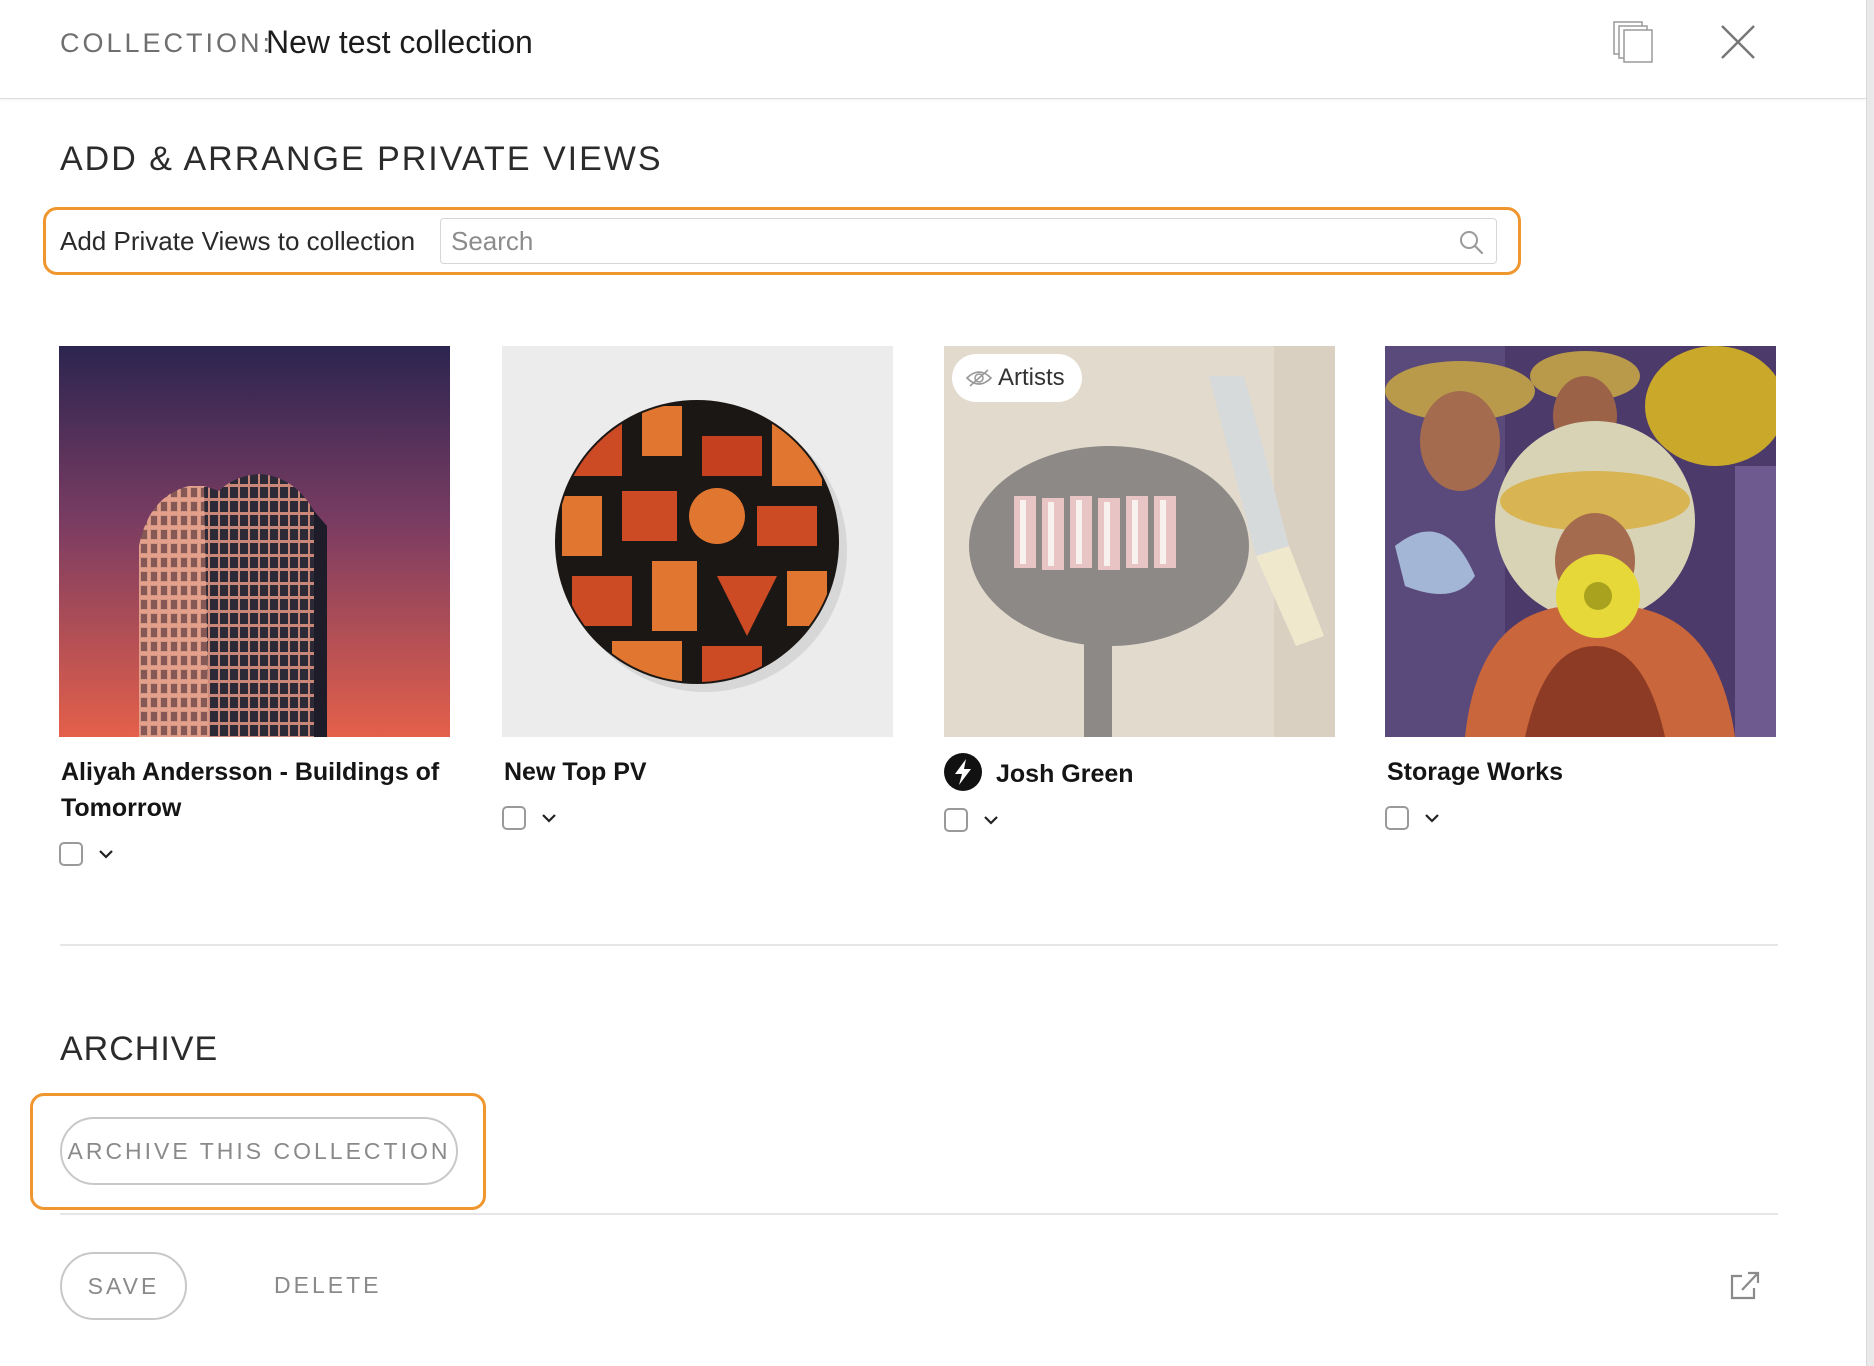  I want to click on close-icon, so click(1738, 42).